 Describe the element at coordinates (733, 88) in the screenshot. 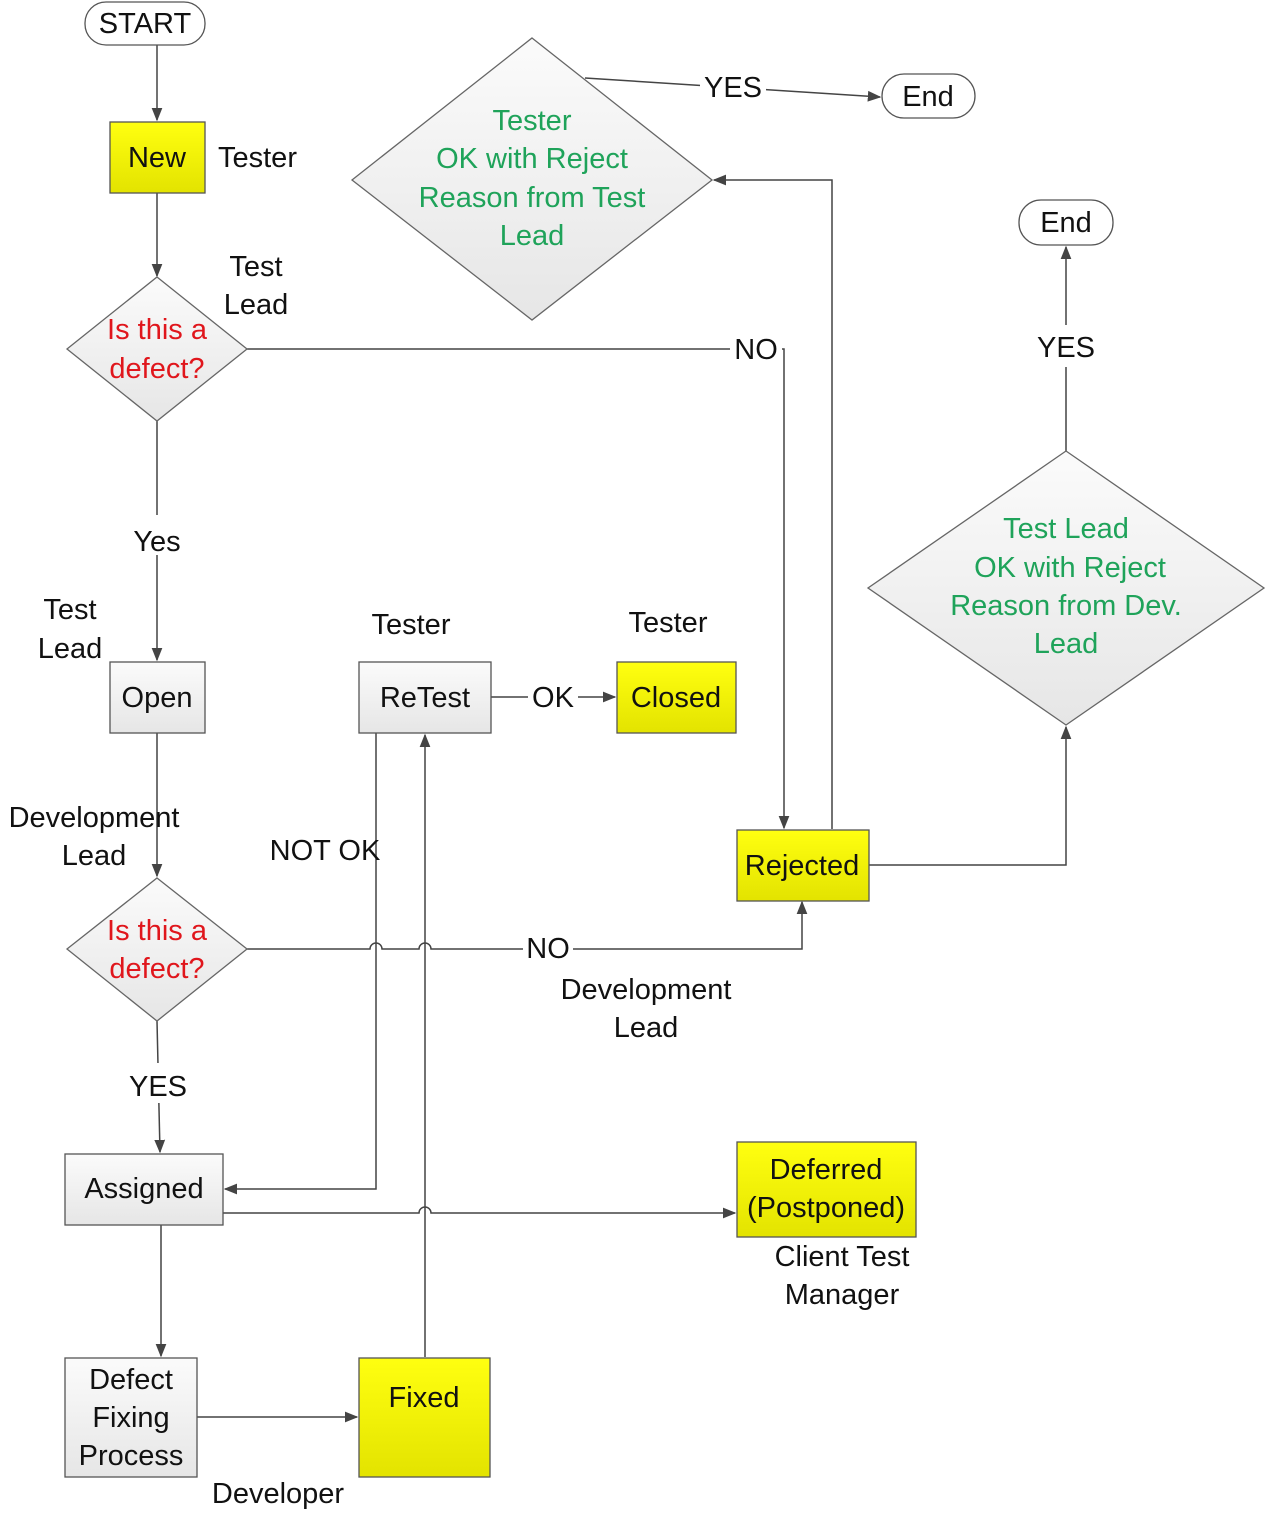

I see `edge-label-tester-ok-yes: YES` at that location.